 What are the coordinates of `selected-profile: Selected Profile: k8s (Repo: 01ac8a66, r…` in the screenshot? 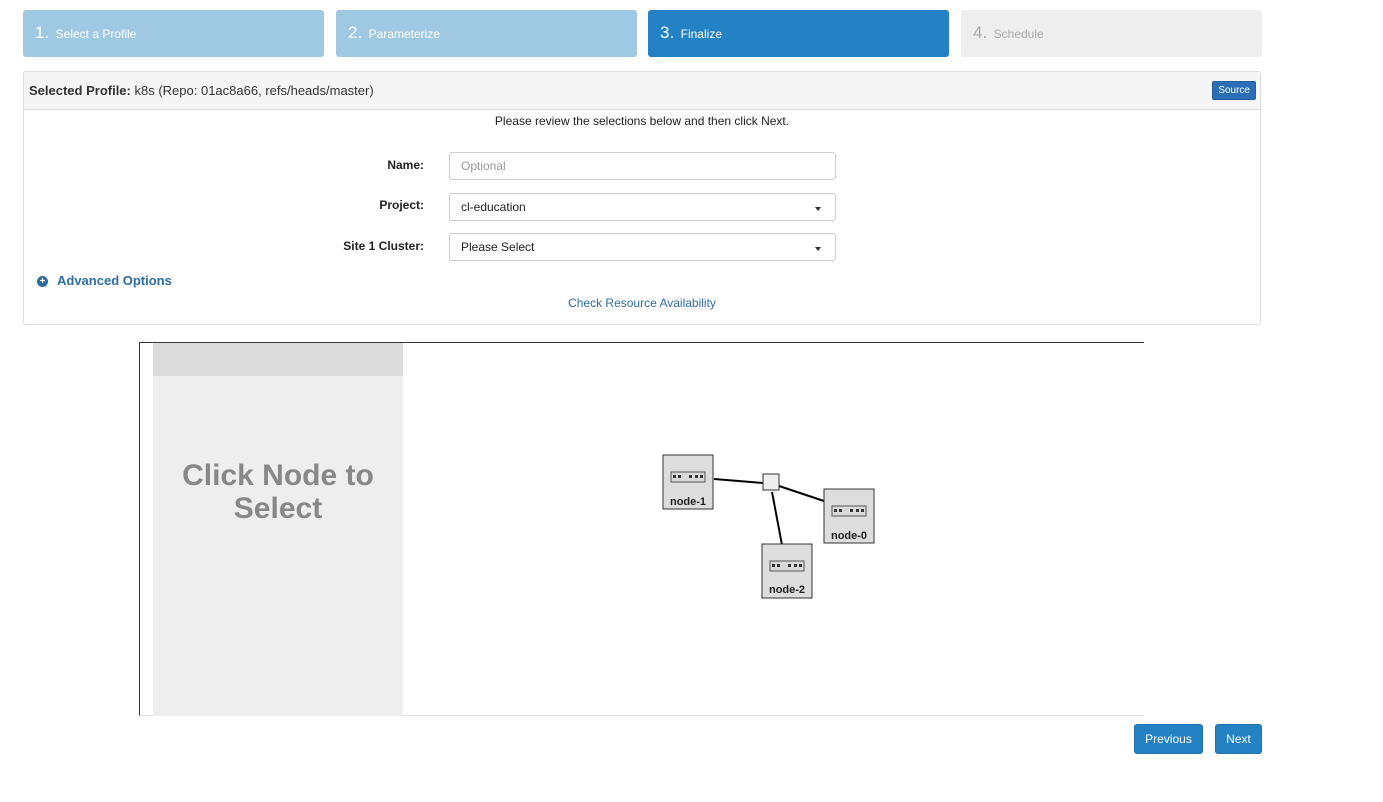 It's located at (201, 90).